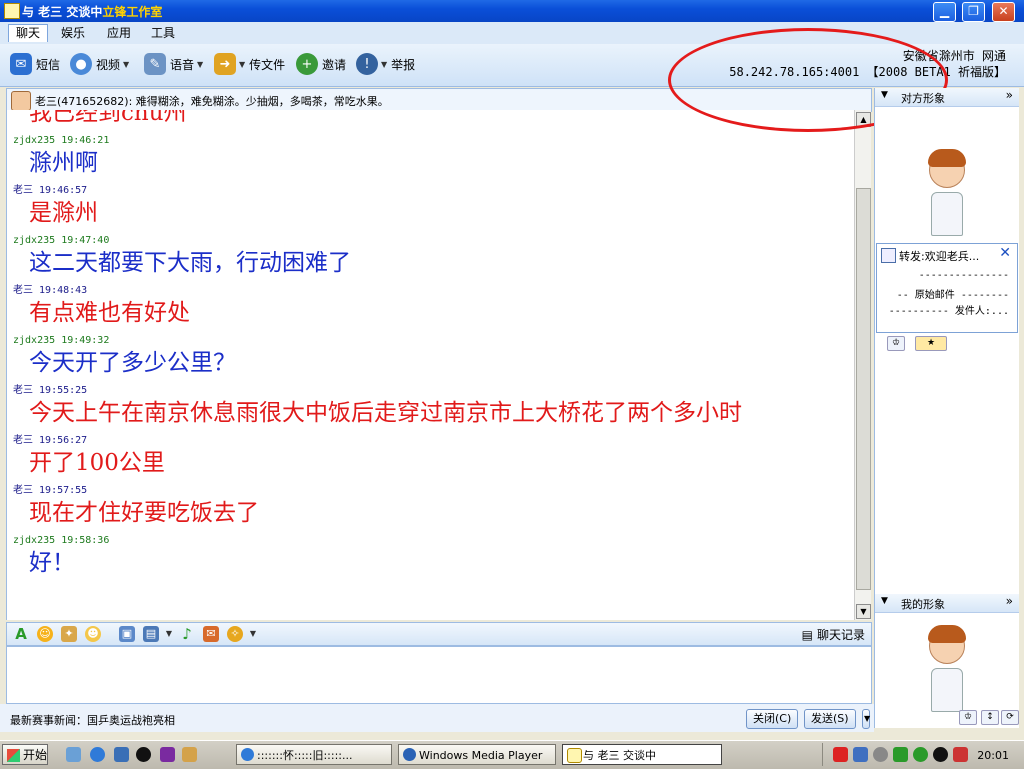 The height and width of the screenshot is (769, 1024). What do you see at coordinates (63, 213) in the screenshot?
I see `message-text: 是滁州` at bounding box center [63, 213].